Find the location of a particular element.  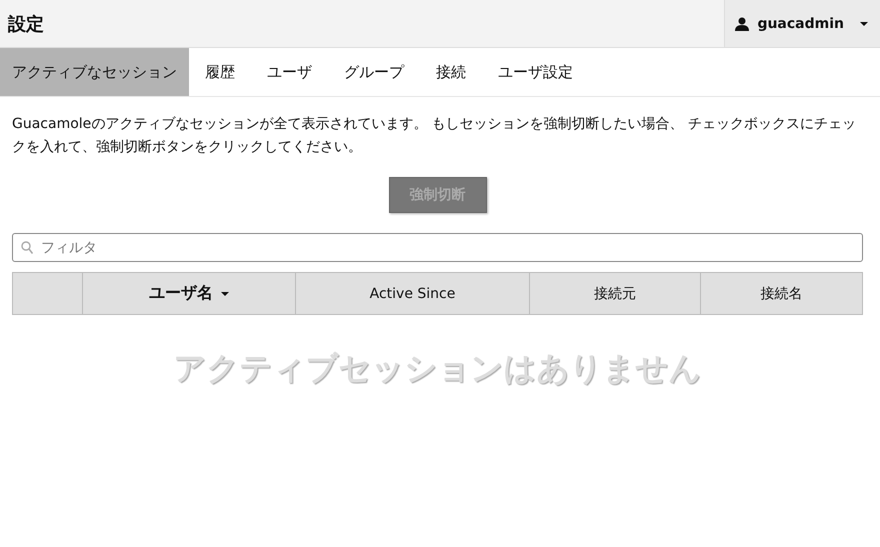

user-menu: guacadmin is located at coordinates (802, 23).